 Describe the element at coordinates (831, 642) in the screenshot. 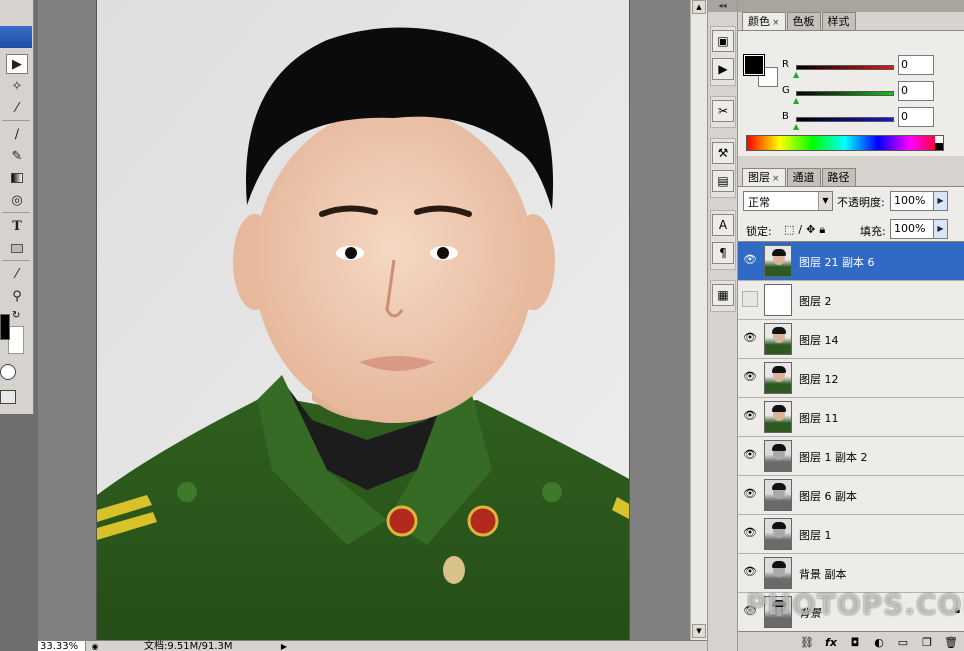

I see `fx-icon: fx` at that location.